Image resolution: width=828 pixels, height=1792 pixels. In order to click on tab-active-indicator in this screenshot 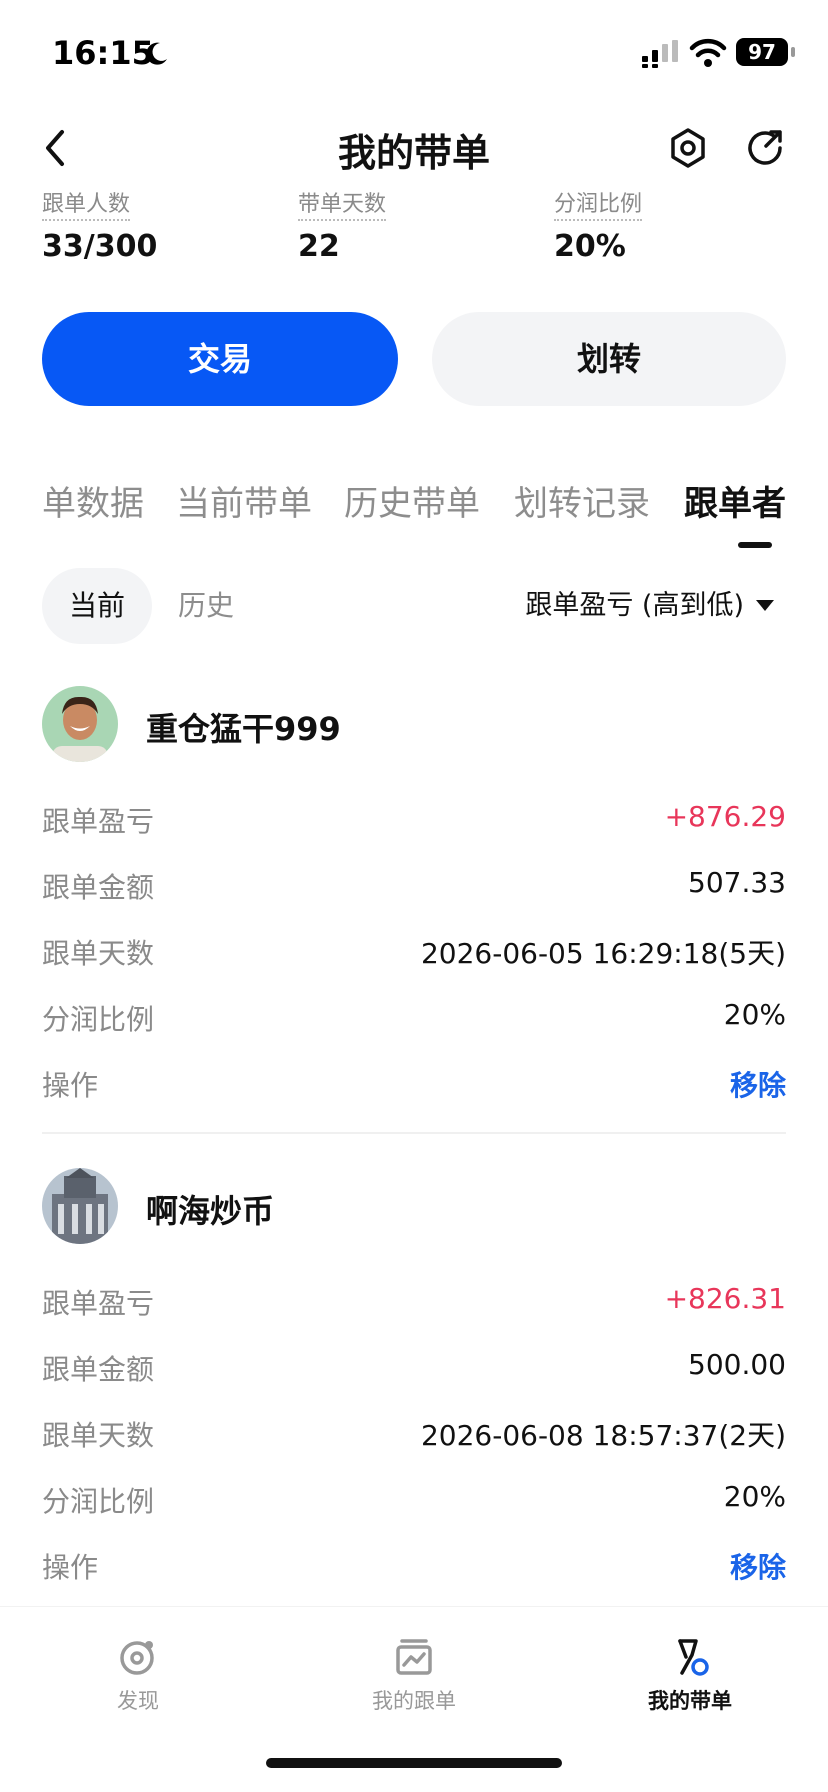, I will do `click(755, 545)`.